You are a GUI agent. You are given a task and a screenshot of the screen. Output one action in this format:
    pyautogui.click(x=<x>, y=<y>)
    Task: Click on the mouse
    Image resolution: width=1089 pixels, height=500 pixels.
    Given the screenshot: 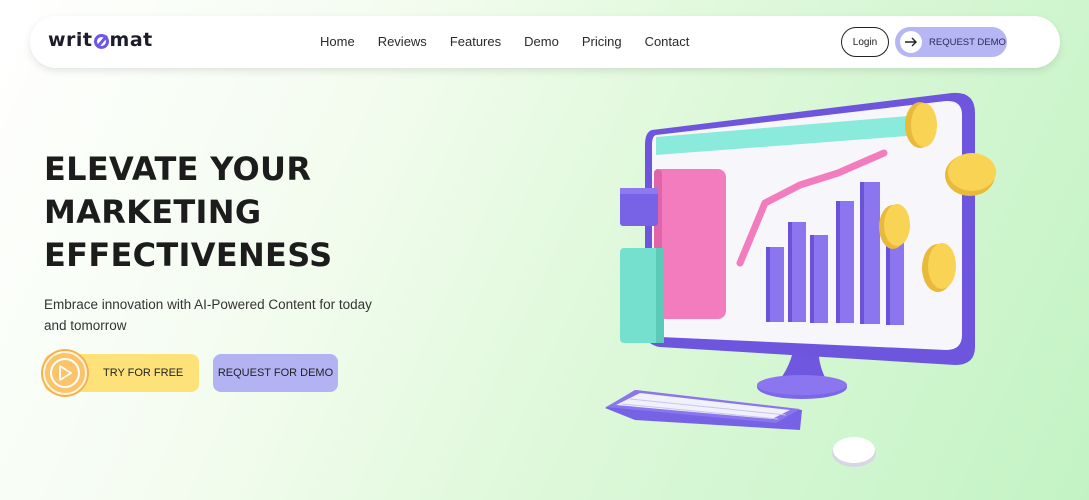 What is the action you would take?
    pyautogui.click(x=854, y=452)
    